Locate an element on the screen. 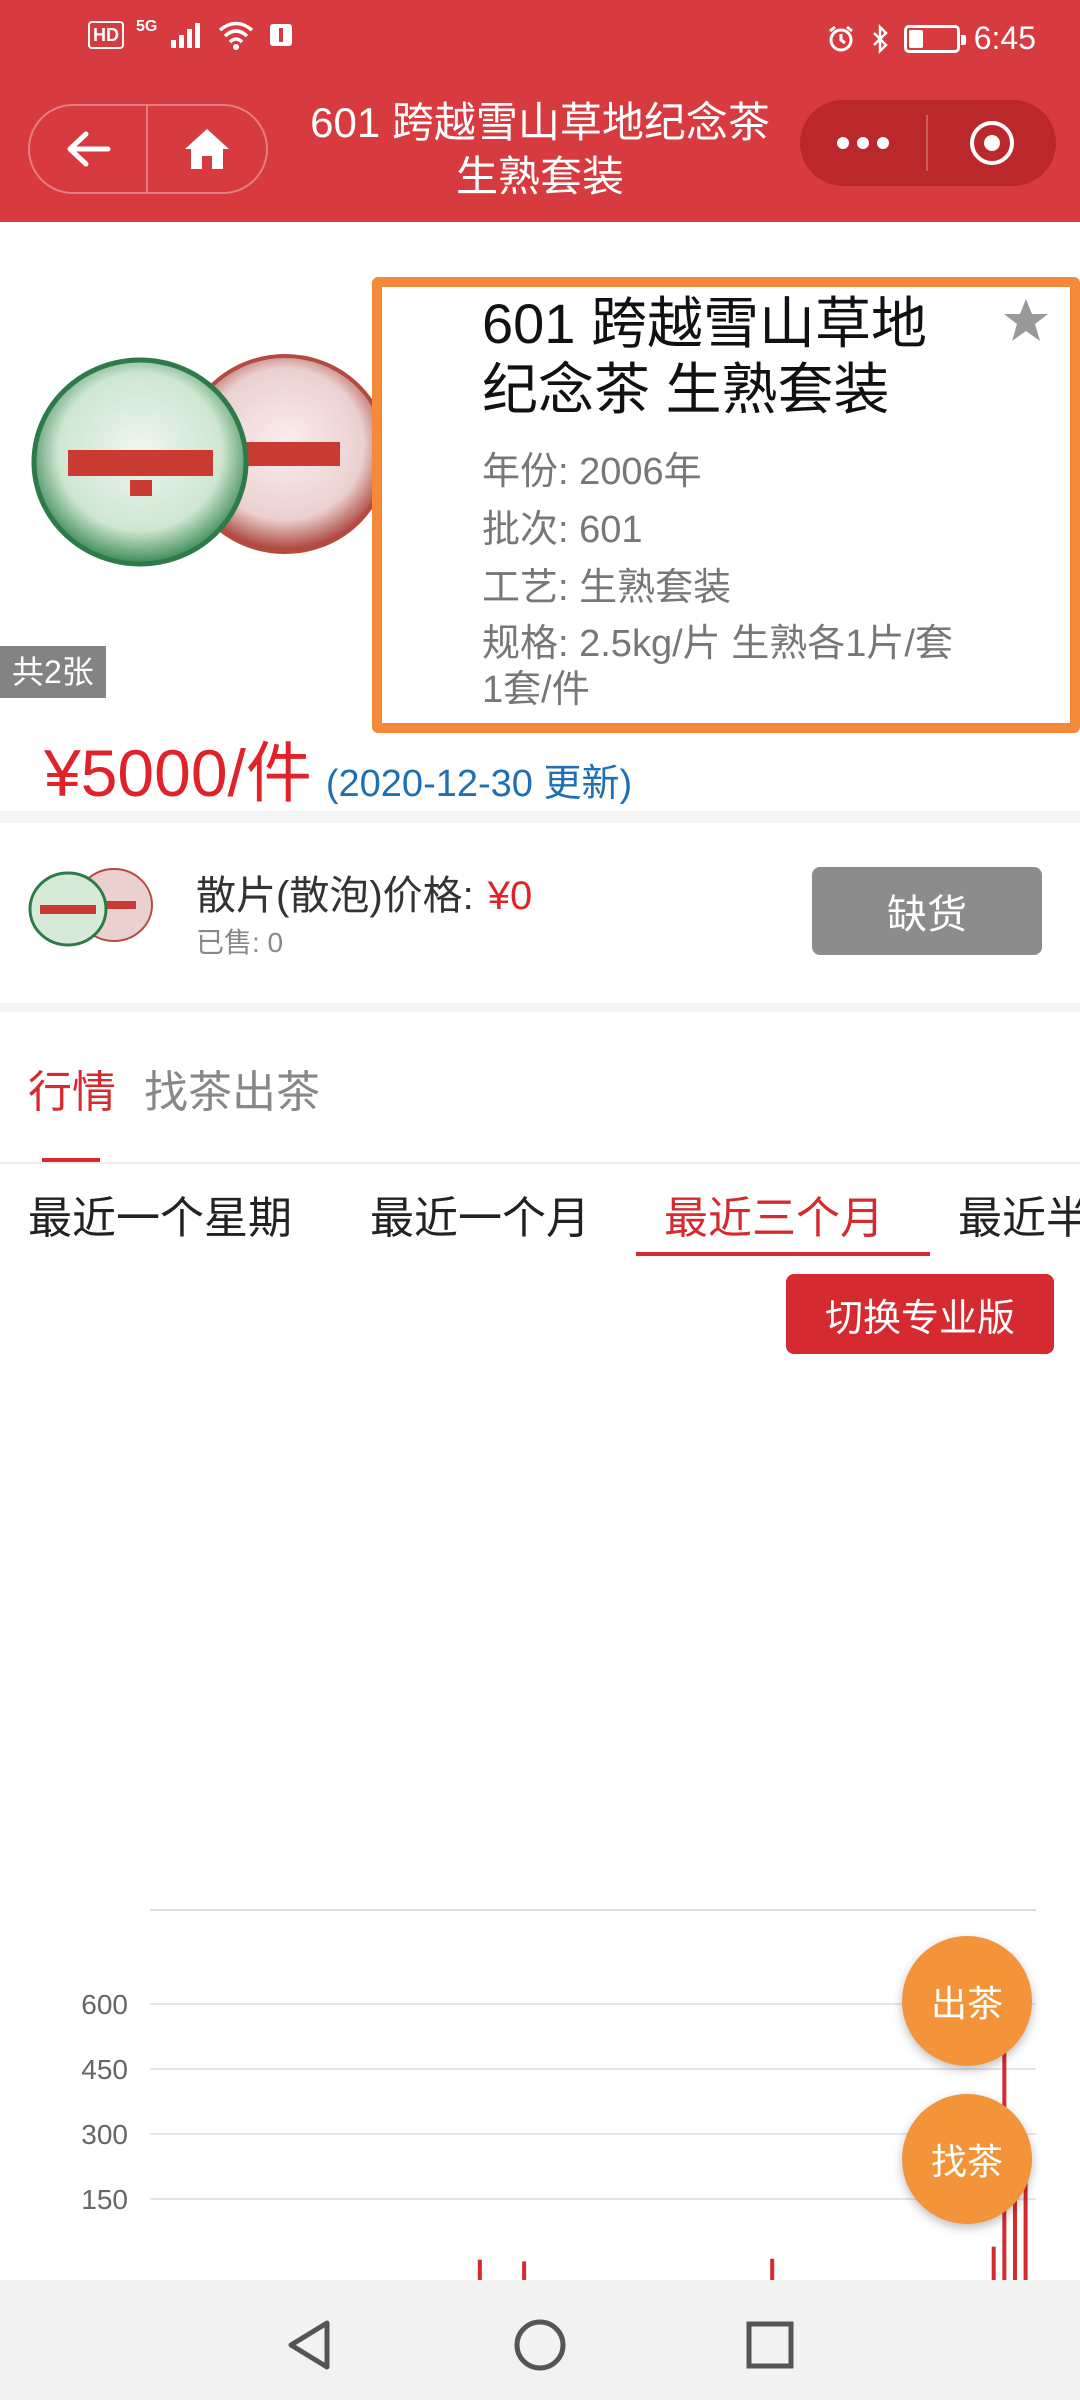  loose-price-title: 散片(散泡)价格: is located at coordinates (335, 896).